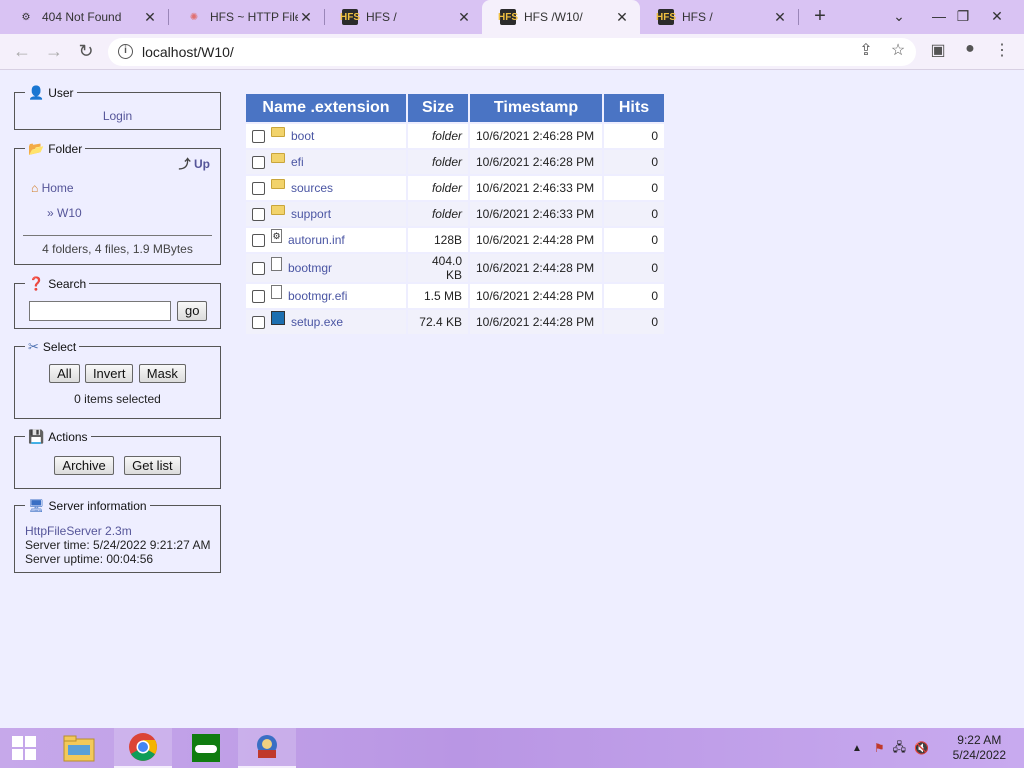  Describe the element at coordinates (898, 50) in the screenshot. I see `bookmark-star-icon: ☆` at that location.